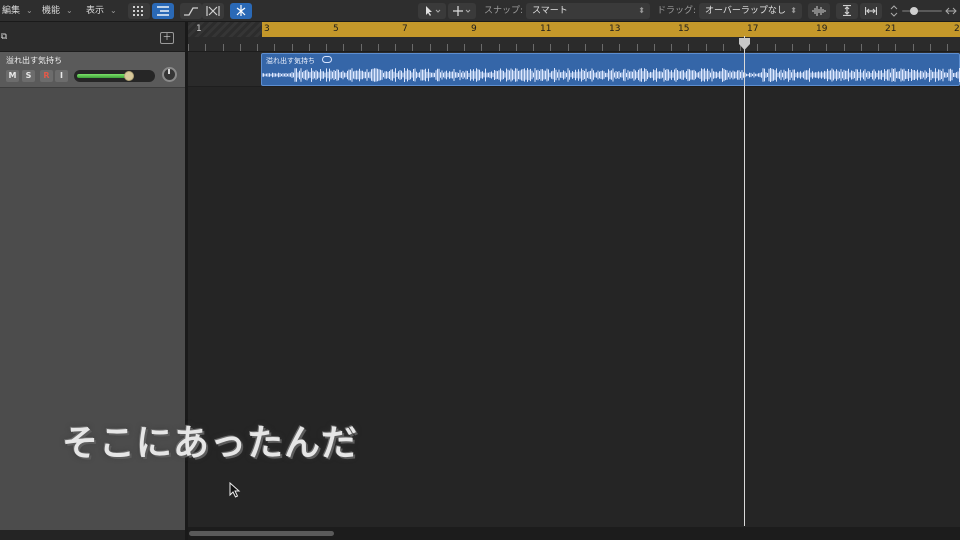 The width and height of the screenshot is (960, 540). I want to click on bar-number: 1, so click(199, 29).